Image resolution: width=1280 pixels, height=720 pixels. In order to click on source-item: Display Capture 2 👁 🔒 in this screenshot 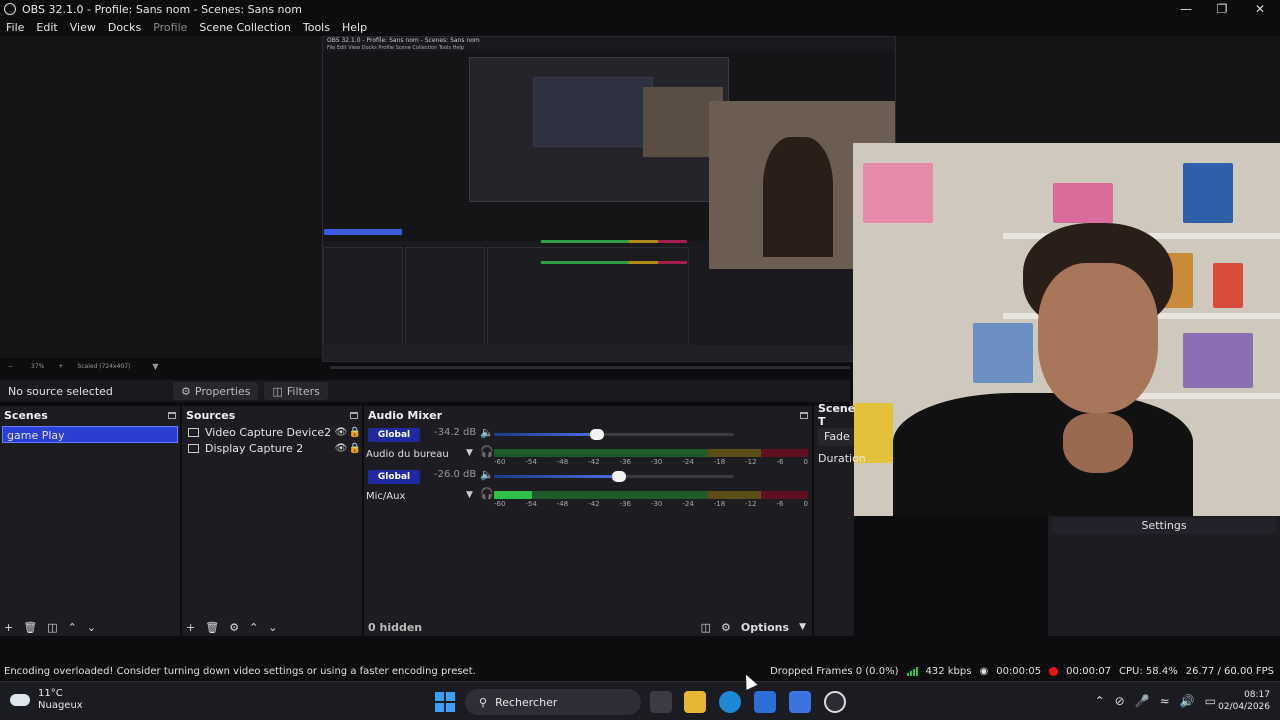, I will do `click(272, 448)`.